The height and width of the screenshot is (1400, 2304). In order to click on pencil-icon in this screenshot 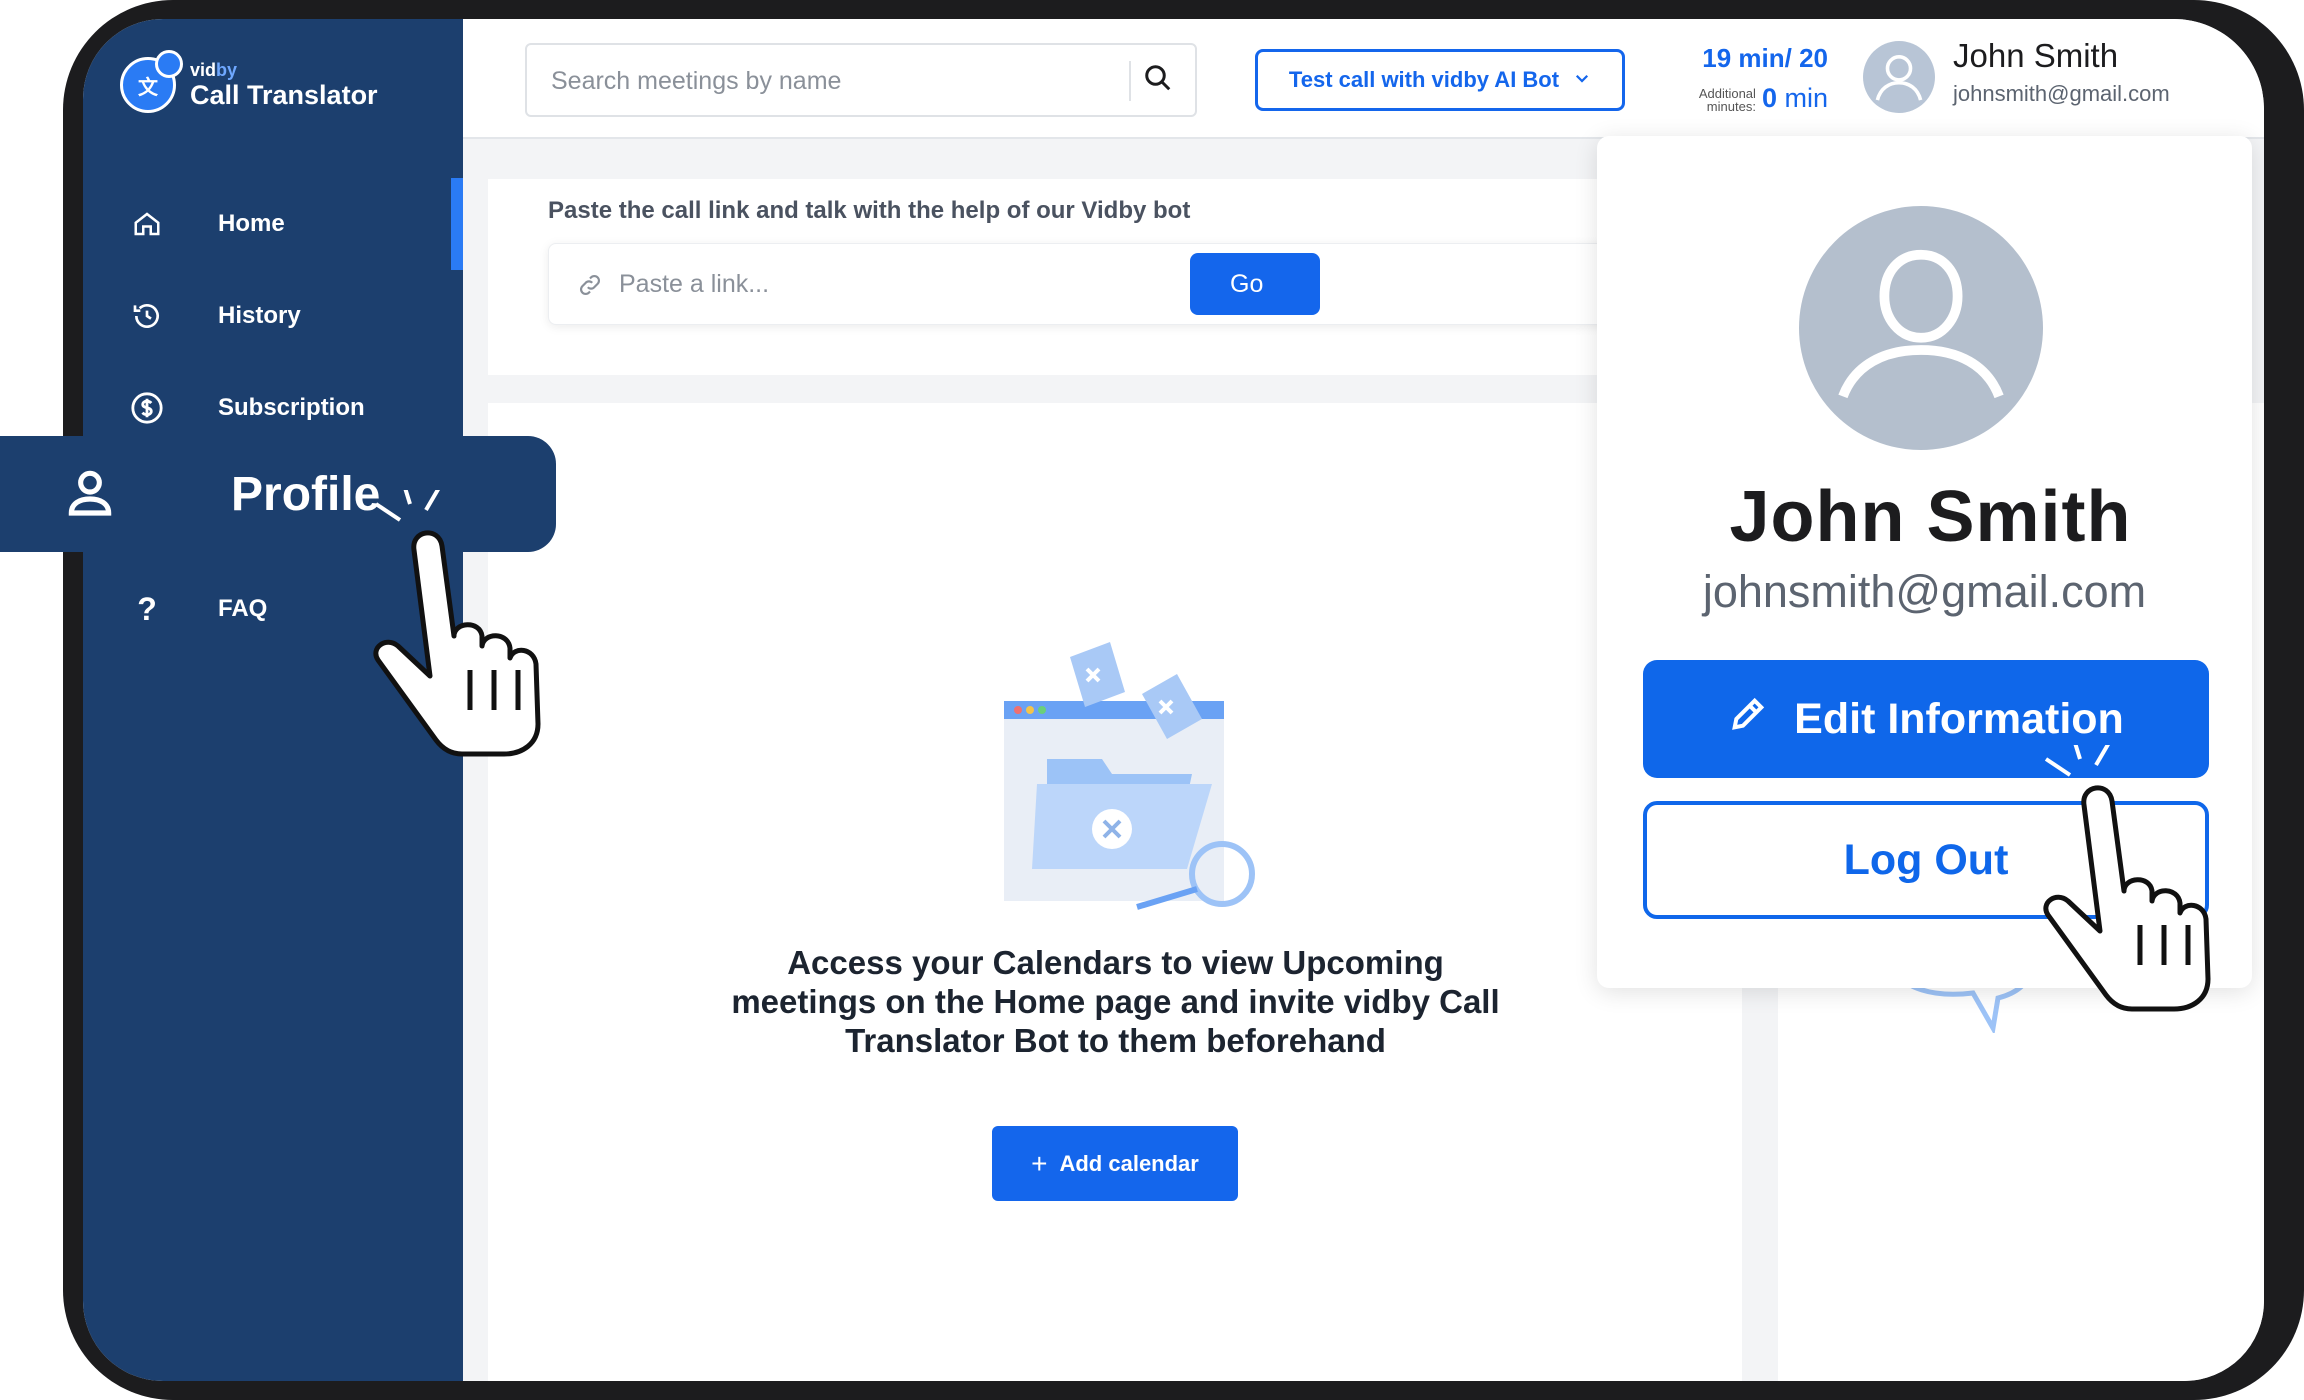, I will do `click(1748, 719)`.